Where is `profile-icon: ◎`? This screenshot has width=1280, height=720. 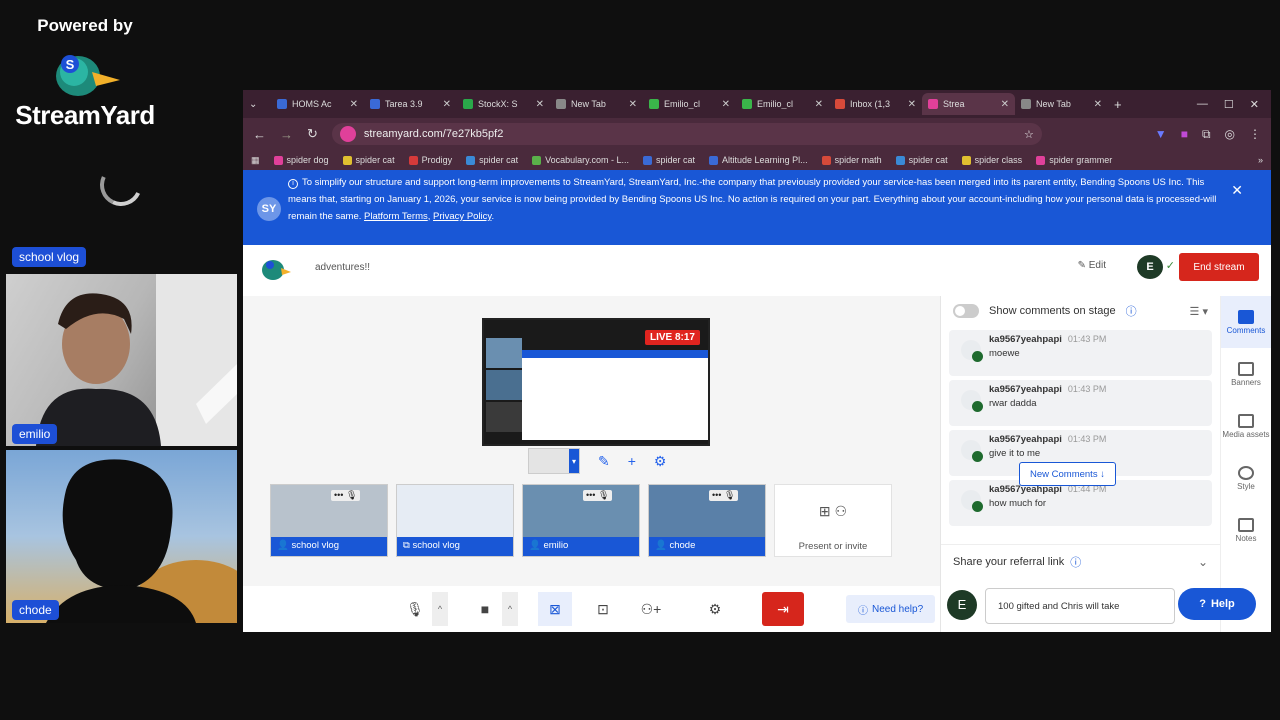 profile-icon: ◎ is located at coordinates (1230, 134).